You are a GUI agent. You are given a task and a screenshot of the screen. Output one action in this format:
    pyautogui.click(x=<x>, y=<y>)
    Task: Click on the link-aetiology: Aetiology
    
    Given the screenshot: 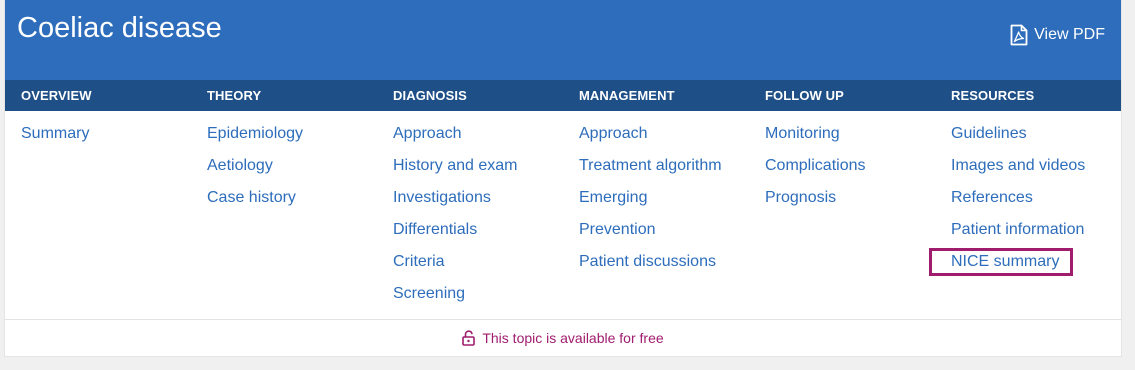 What is the action you would take?
    pyautogui.click(x=255, y=159)
    